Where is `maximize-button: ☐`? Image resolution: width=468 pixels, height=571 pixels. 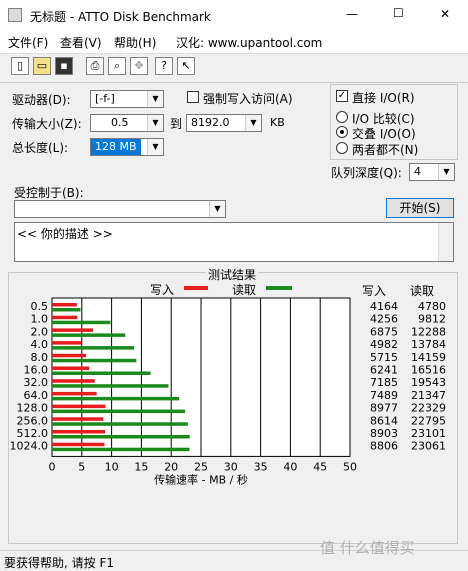 maximize-button: ☐ is located at coordinates (398, 13).